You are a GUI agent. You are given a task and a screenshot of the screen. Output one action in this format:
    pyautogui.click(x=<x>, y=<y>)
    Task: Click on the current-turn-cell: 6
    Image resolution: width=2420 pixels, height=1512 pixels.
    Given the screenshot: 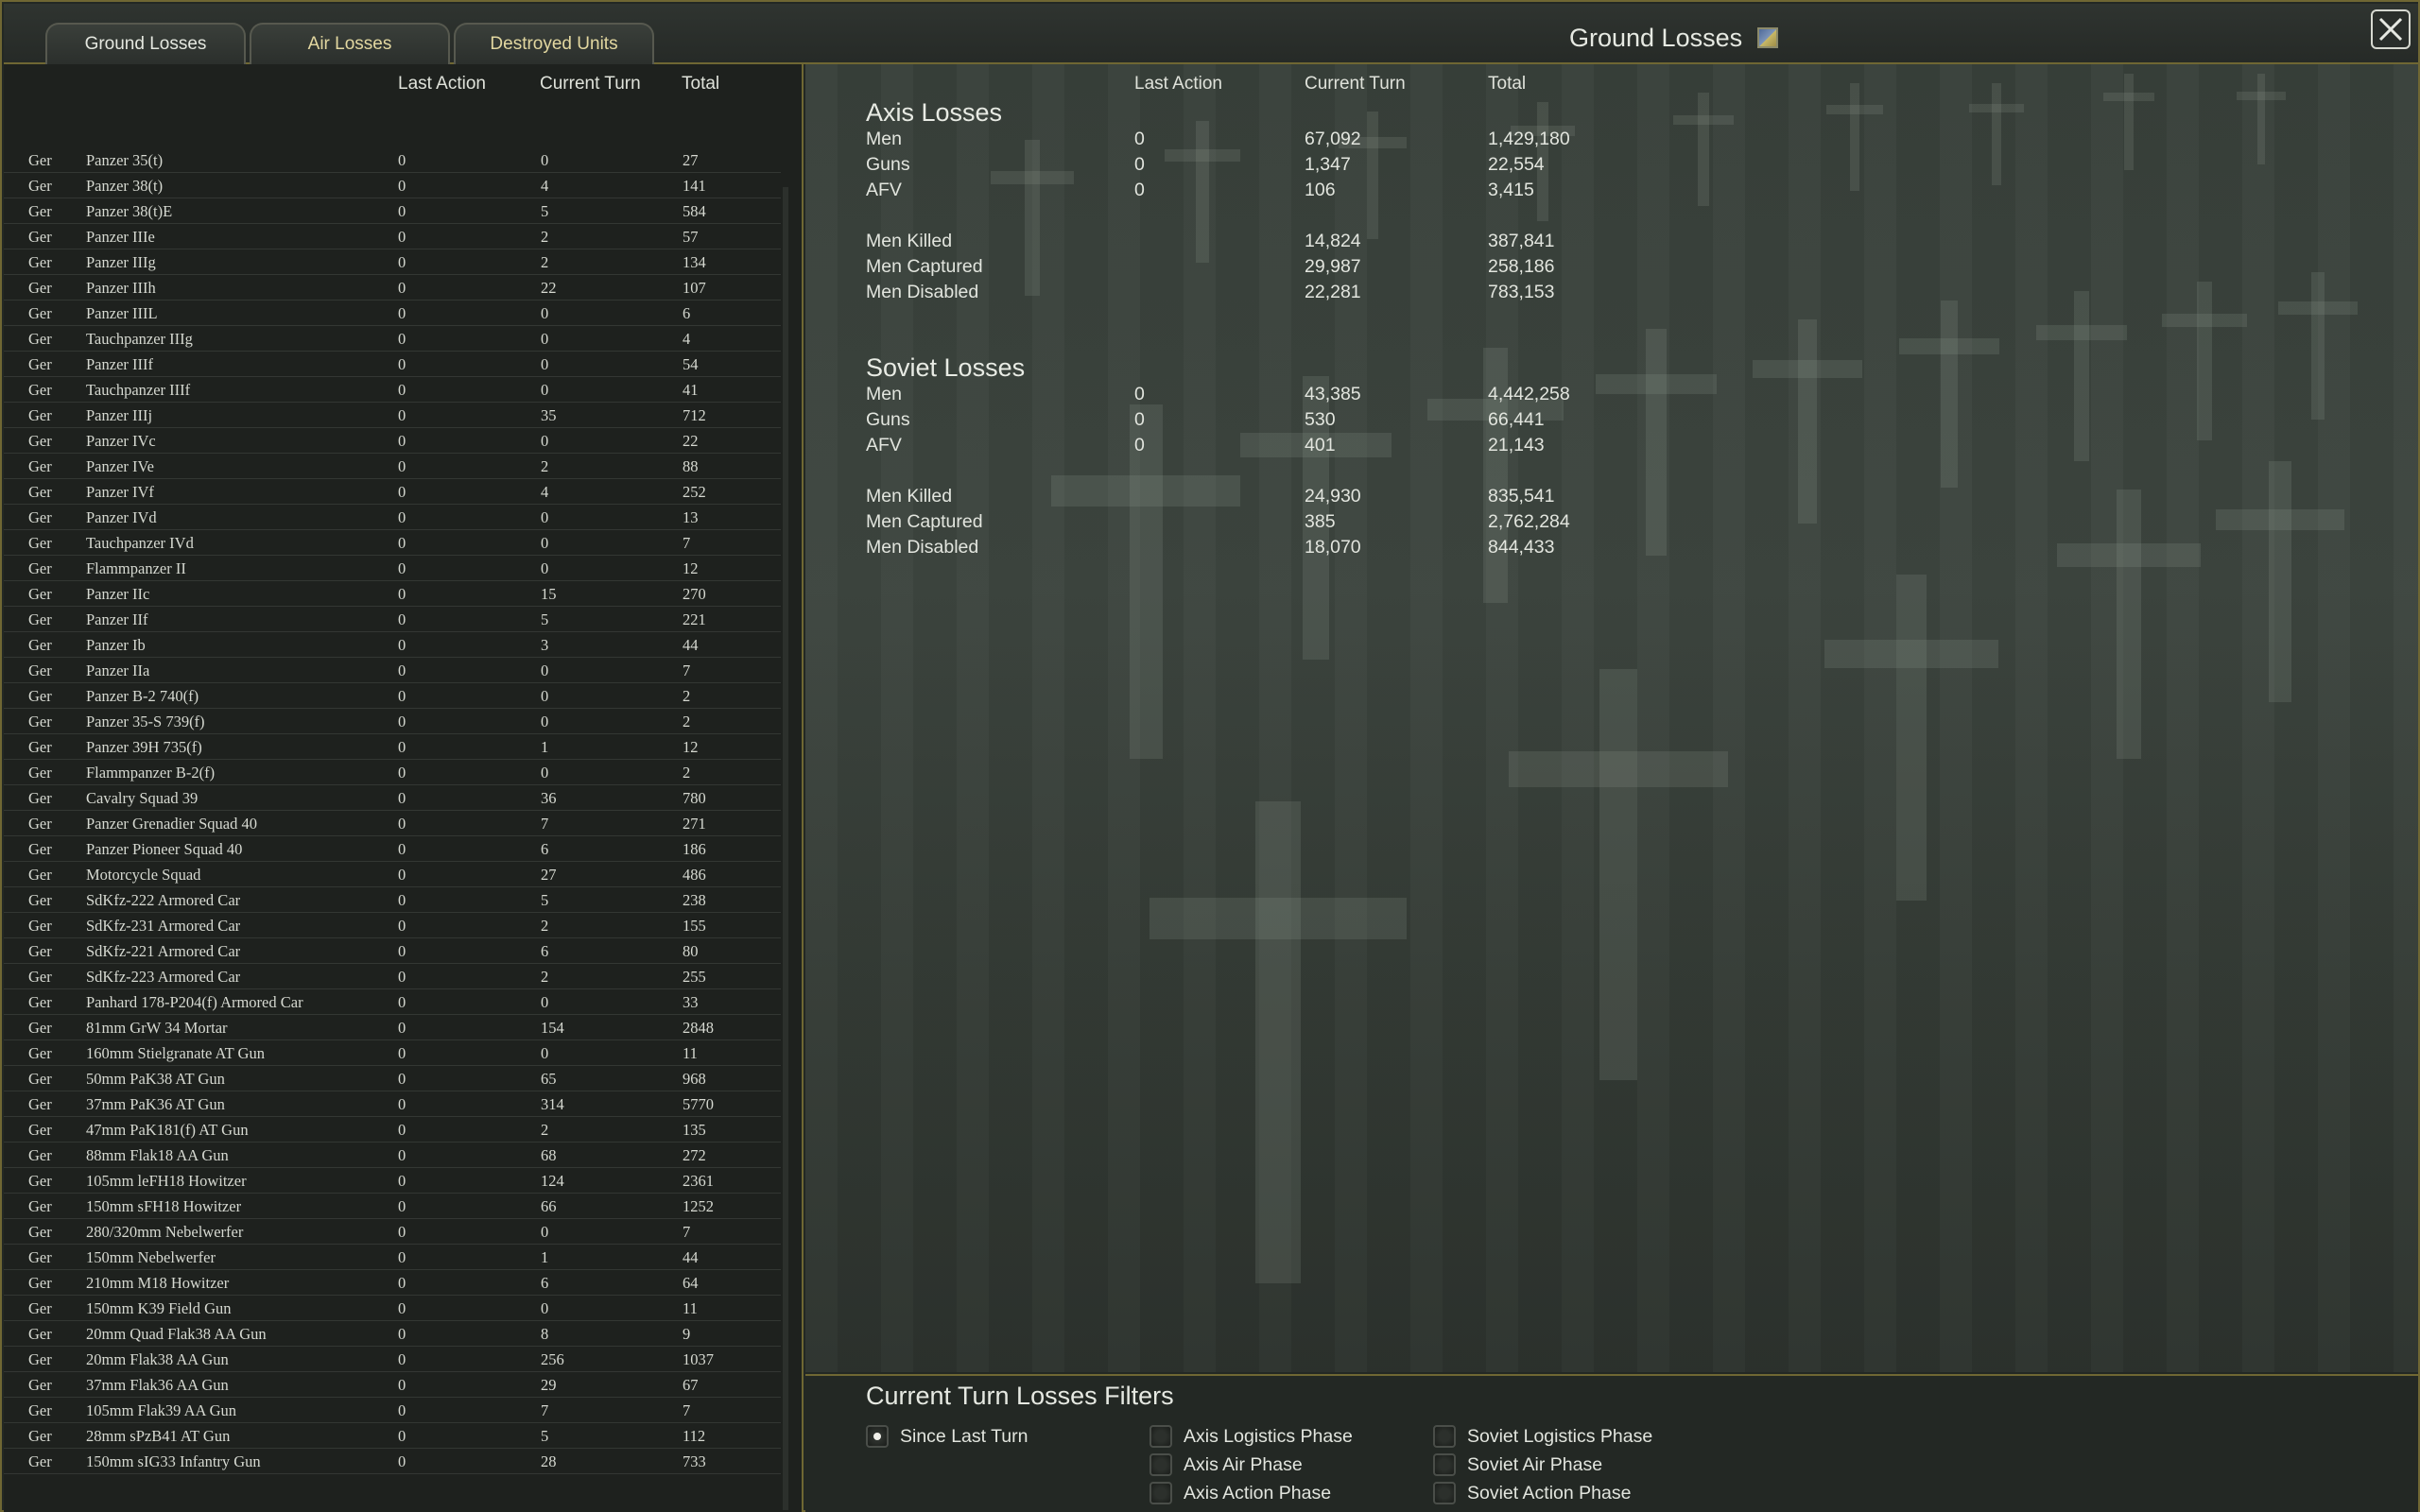 What is the action you would take?
    pyautogui.click(x=545, y=951)
    